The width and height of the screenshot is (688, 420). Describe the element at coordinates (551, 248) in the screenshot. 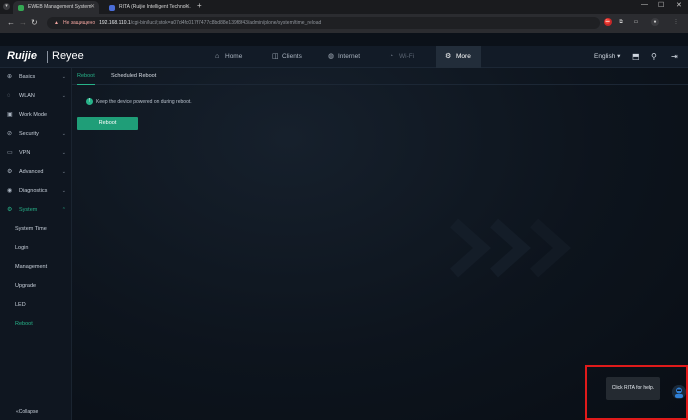

I see `decorative-chevron-icon` at that location.